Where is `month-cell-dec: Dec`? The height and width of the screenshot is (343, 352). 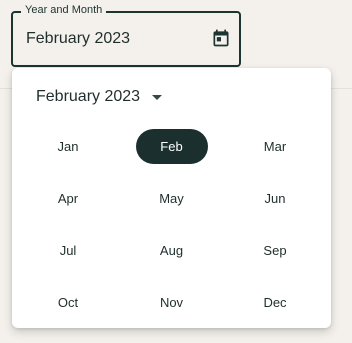
month-cell-dec: Dec is located at coordinates (275, 302).